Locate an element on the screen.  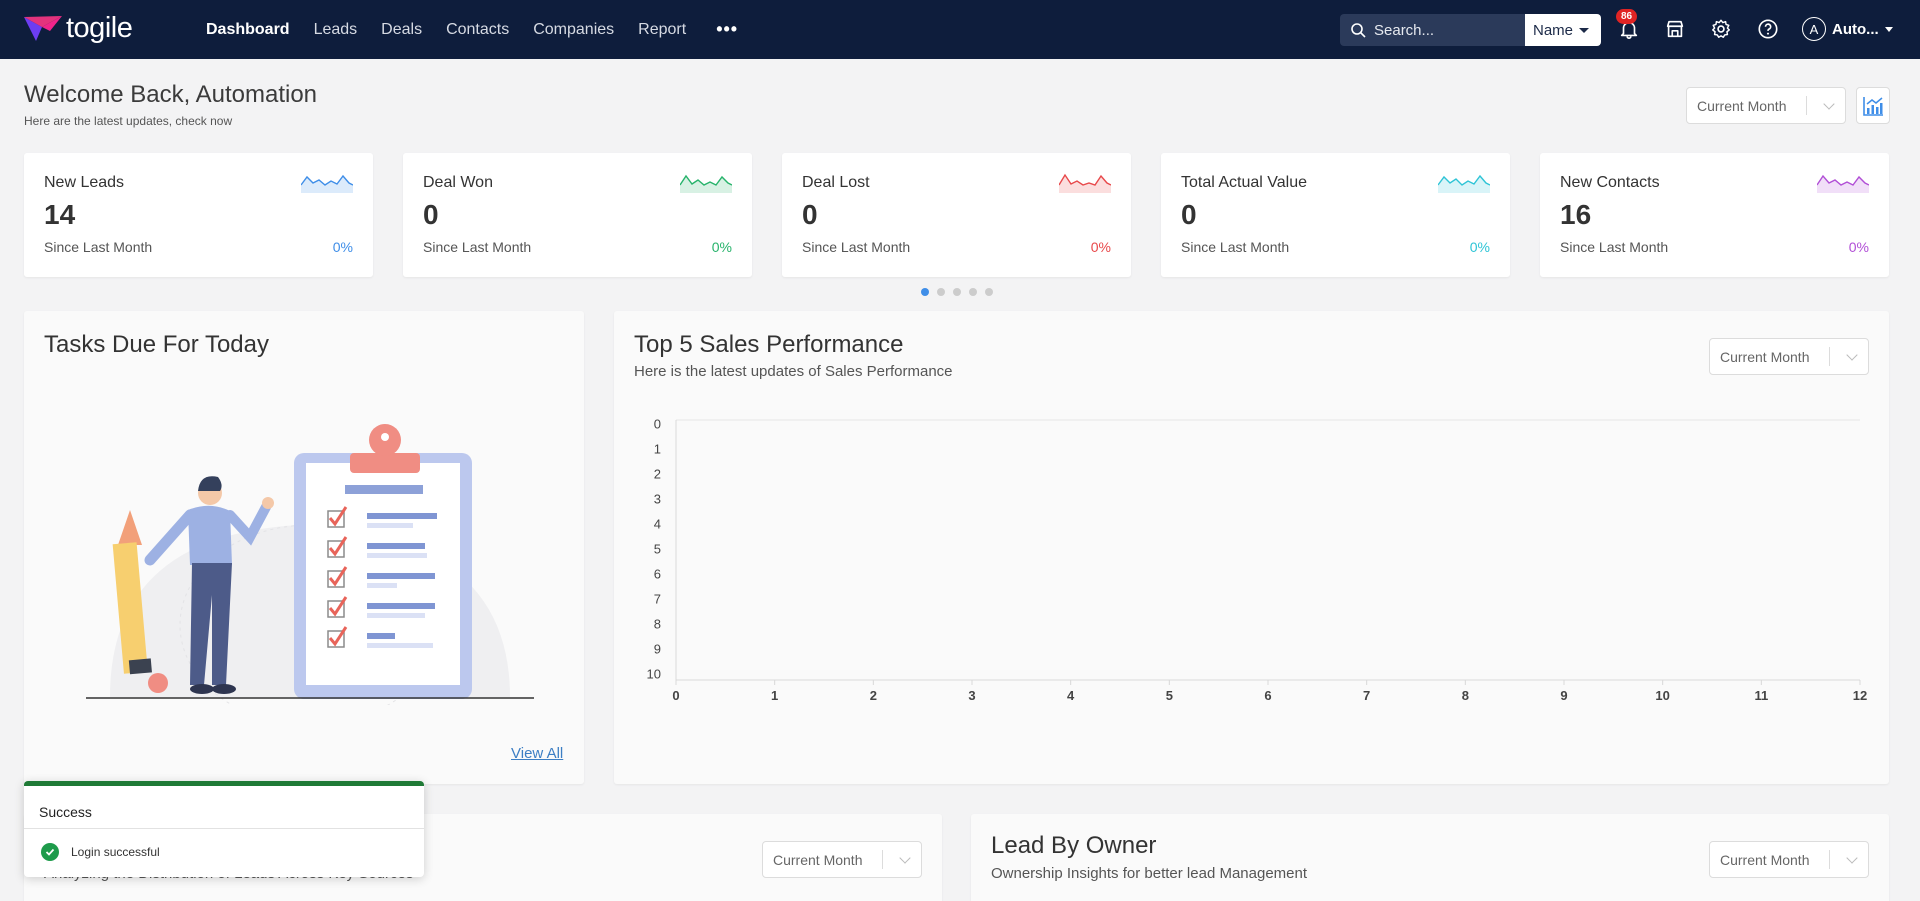
y-tick-label: 1 is located at coordinates (657, 448).